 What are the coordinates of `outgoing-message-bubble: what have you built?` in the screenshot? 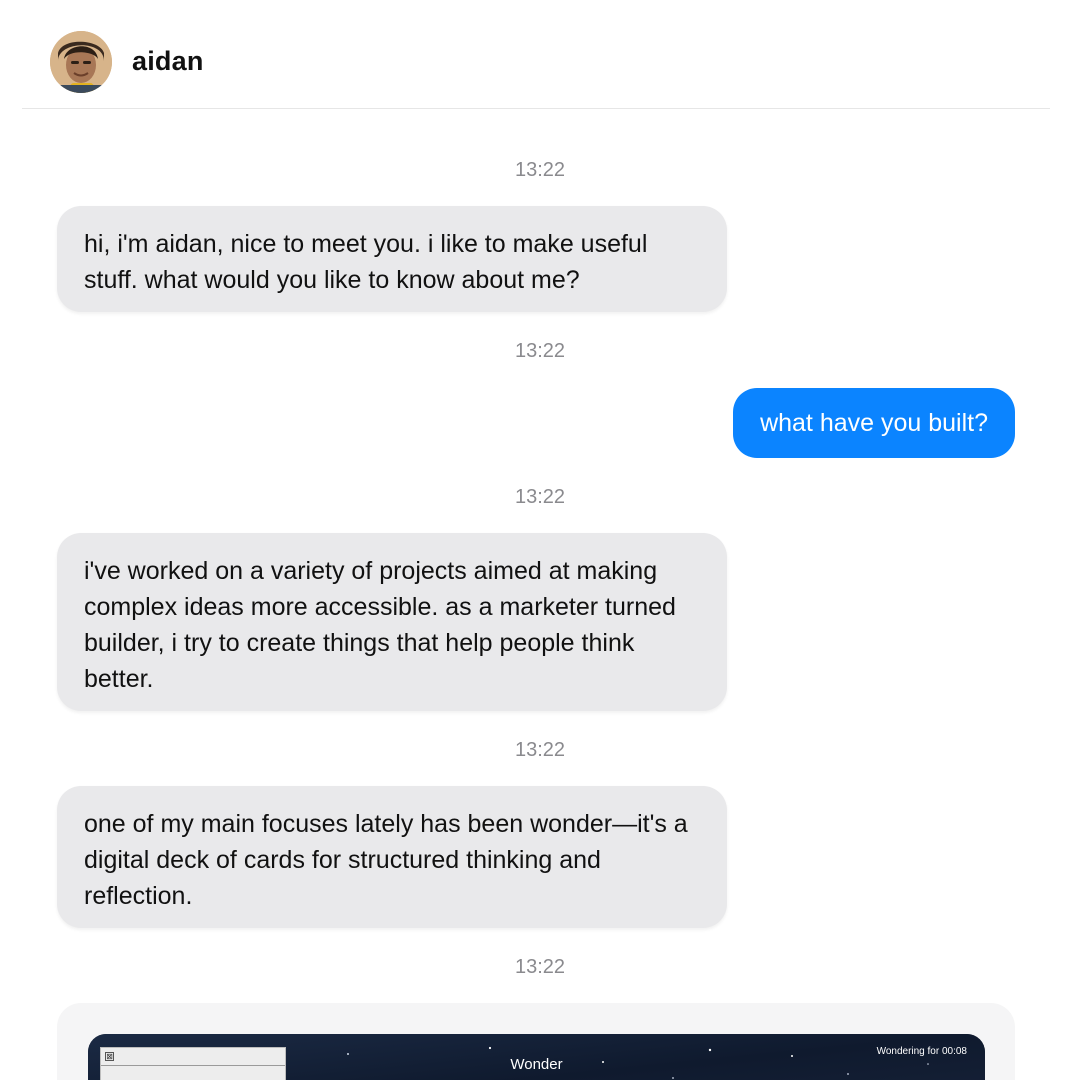 It's located at (874, 423).